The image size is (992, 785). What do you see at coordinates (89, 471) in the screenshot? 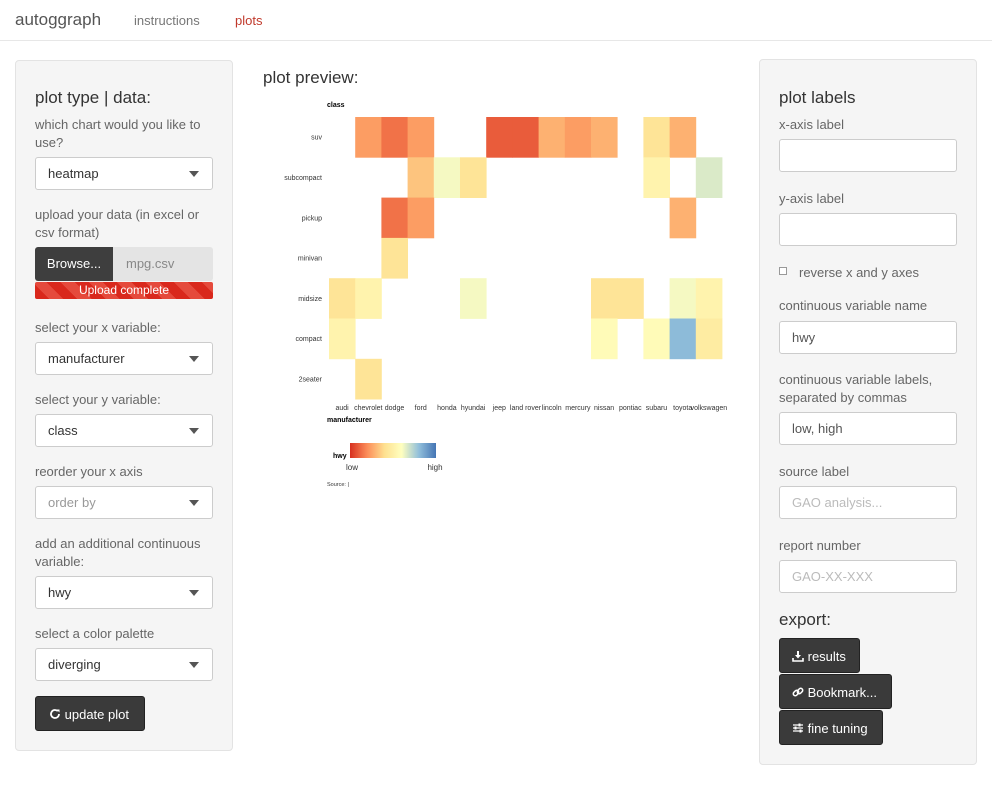
I see `reorder-label: reorder your x axis` at bounding box center [89, 471].